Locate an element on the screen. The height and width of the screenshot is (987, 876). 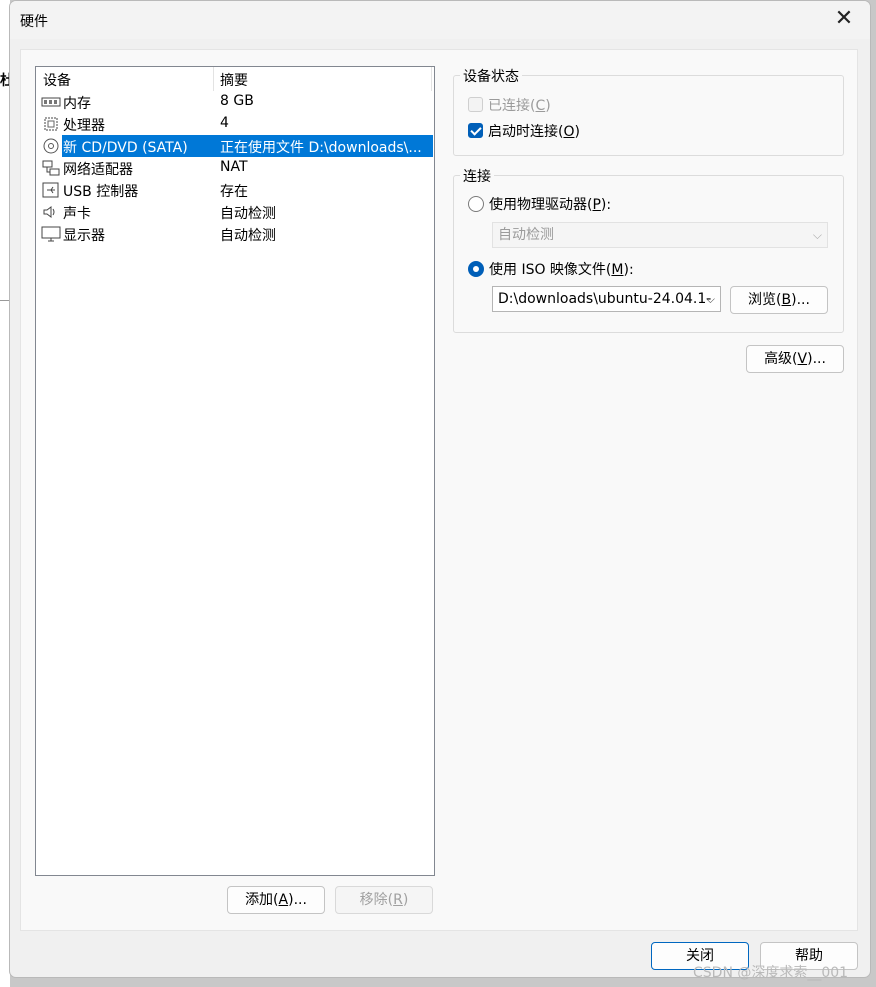
sound-card-icon is located at coordinates (49, 212).